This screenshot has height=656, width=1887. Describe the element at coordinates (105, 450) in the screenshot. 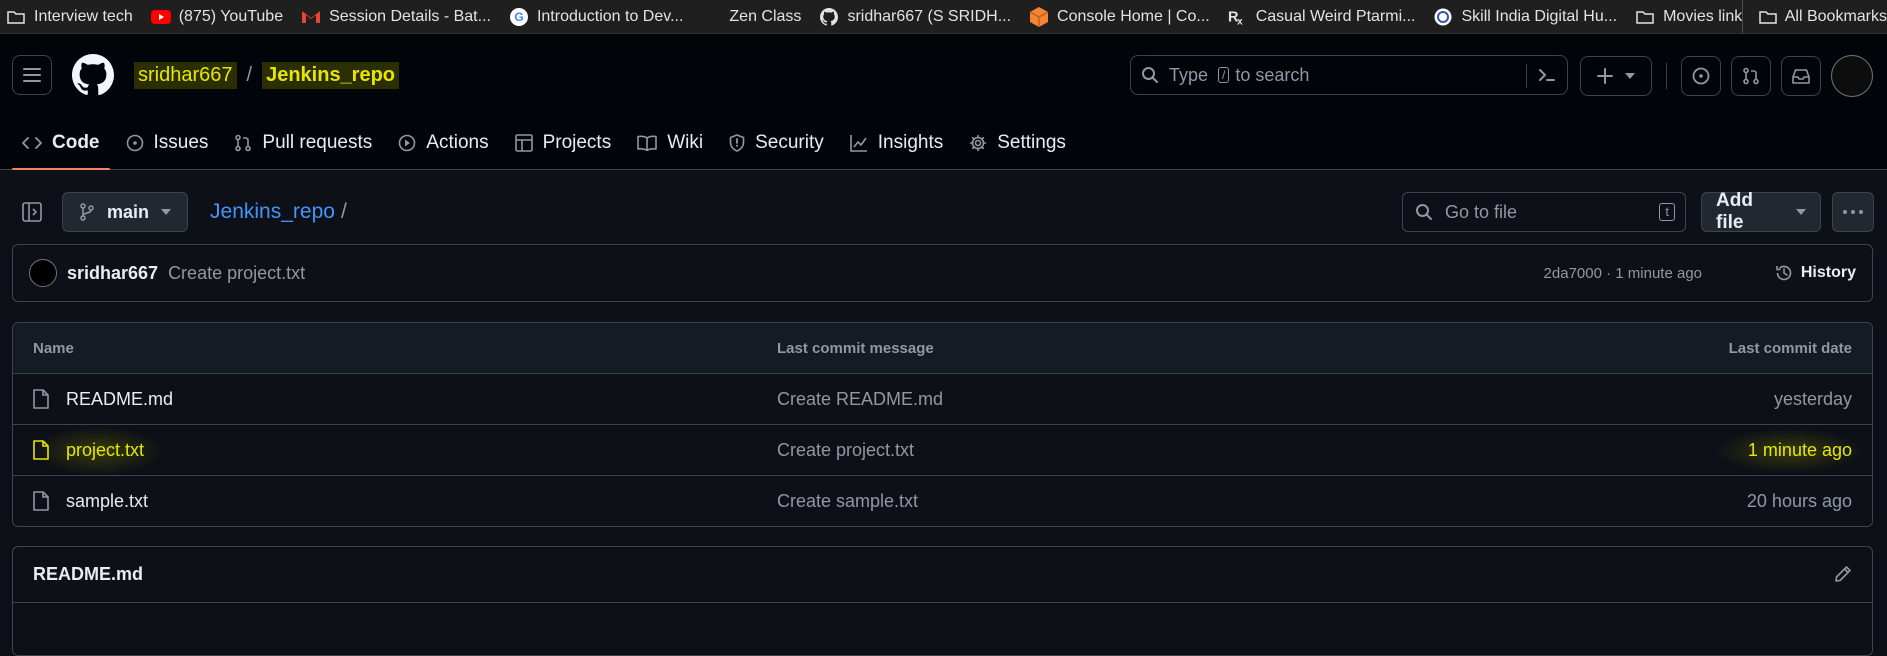

I see `file-name: project.txt` at that location.